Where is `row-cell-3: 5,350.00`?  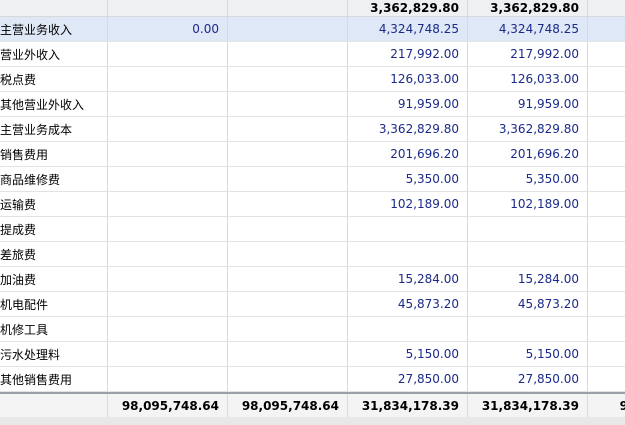 row-cell-3: 5,350.00 is located at coordinates (408, 179).